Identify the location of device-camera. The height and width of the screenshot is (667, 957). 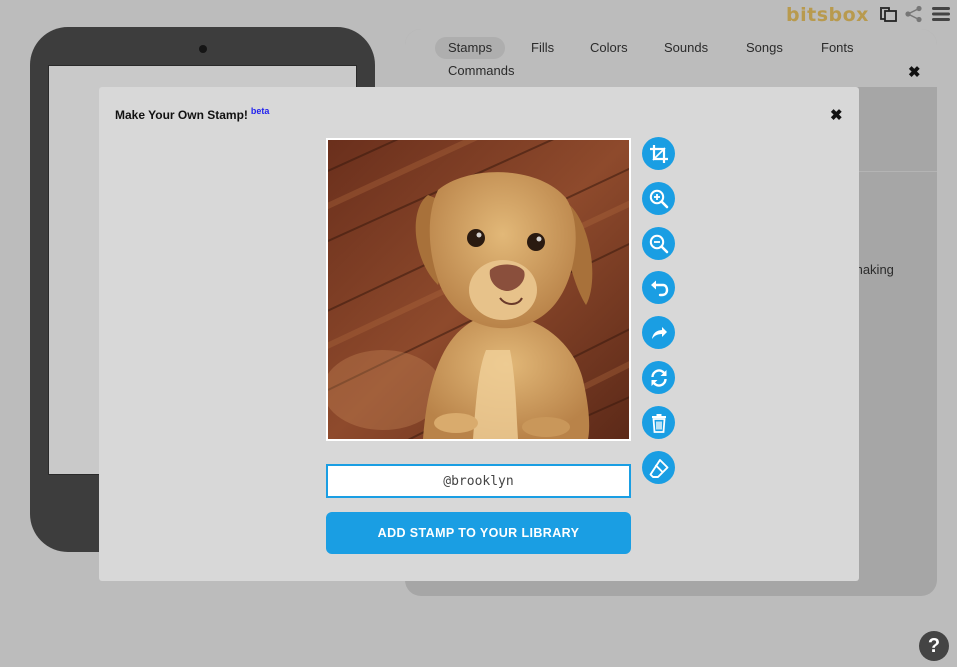
(203, 49).